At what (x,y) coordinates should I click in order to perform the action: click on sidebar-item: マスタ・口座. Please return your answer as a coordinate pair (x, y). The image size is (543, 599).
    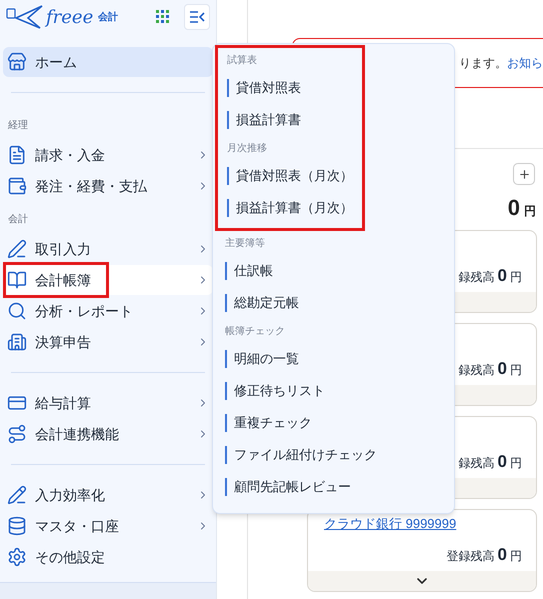
    Looking at the image, I should click on (108, 526).